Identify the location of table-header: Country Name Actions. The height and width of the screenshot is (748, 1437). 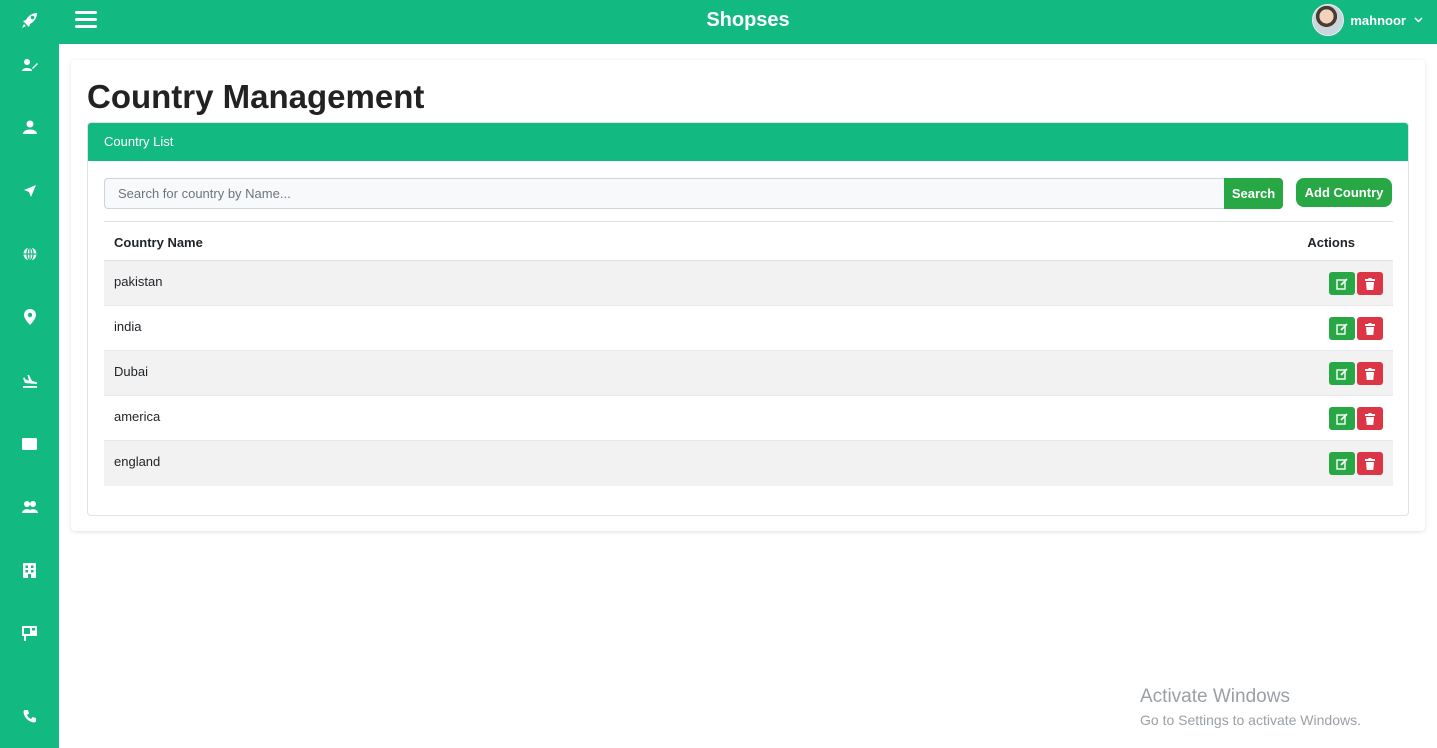
(748, 241).